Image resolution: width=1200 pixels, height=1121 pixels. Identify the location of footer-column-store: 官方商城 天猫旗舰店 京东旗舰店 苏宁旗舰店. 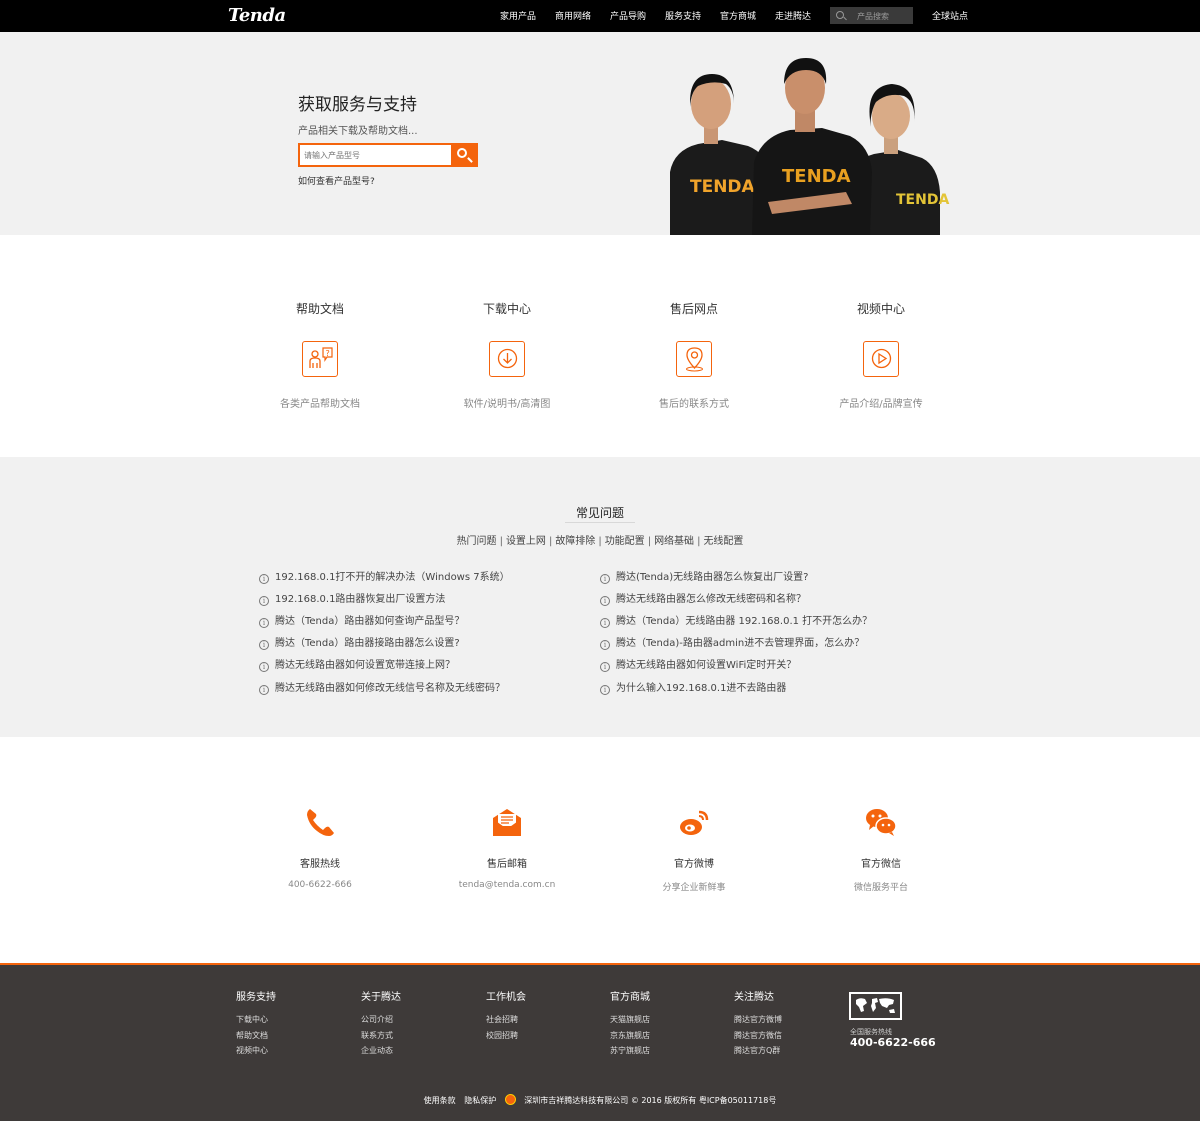
(630, 1023).